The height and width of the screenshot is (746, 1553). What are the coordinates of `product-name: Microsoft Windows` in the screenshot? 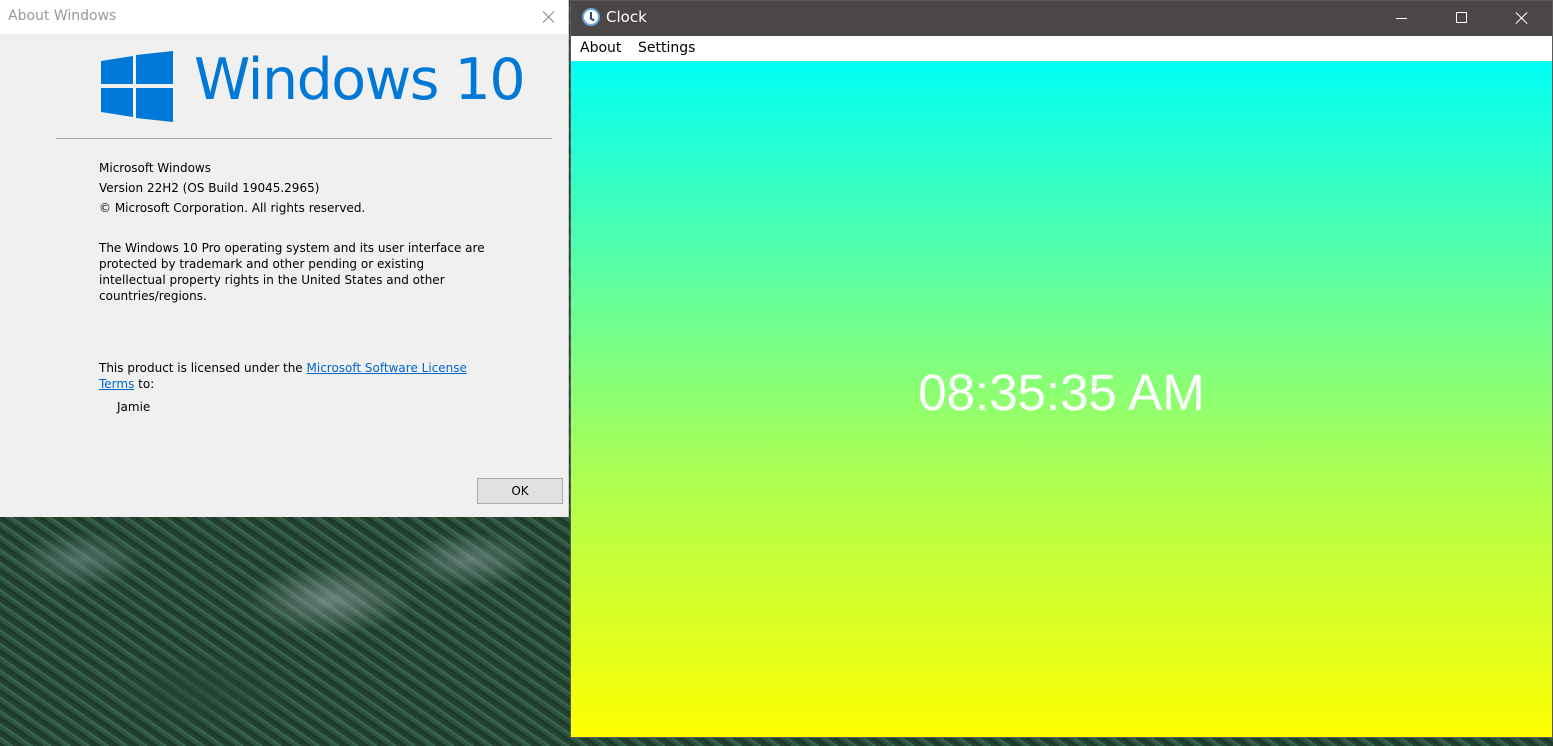 It's located at (155, 168).